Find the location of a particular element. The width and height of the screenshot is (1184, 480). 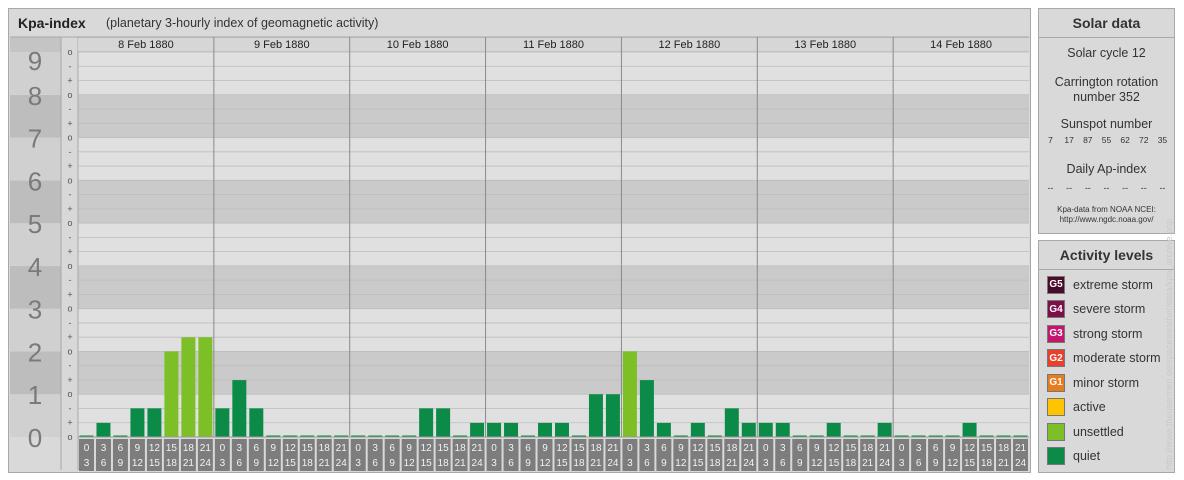

hour-start-label: 18 is located at coordinates (868, 448).